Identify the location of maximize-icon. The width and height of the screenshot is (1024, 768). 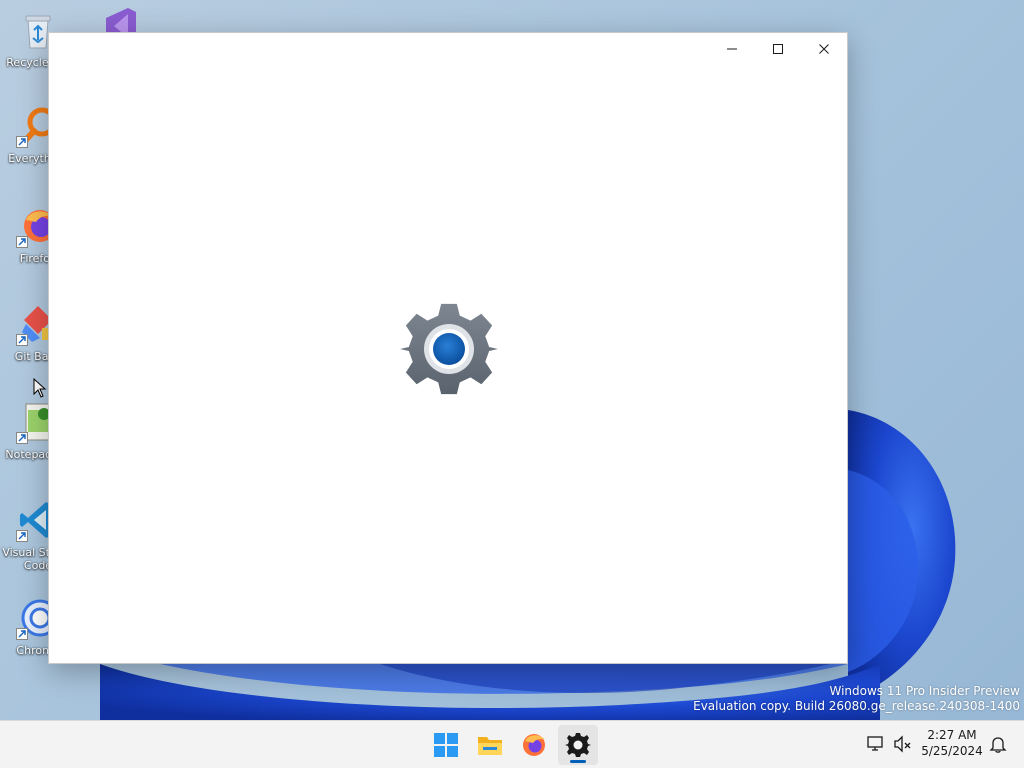
(778, 49).